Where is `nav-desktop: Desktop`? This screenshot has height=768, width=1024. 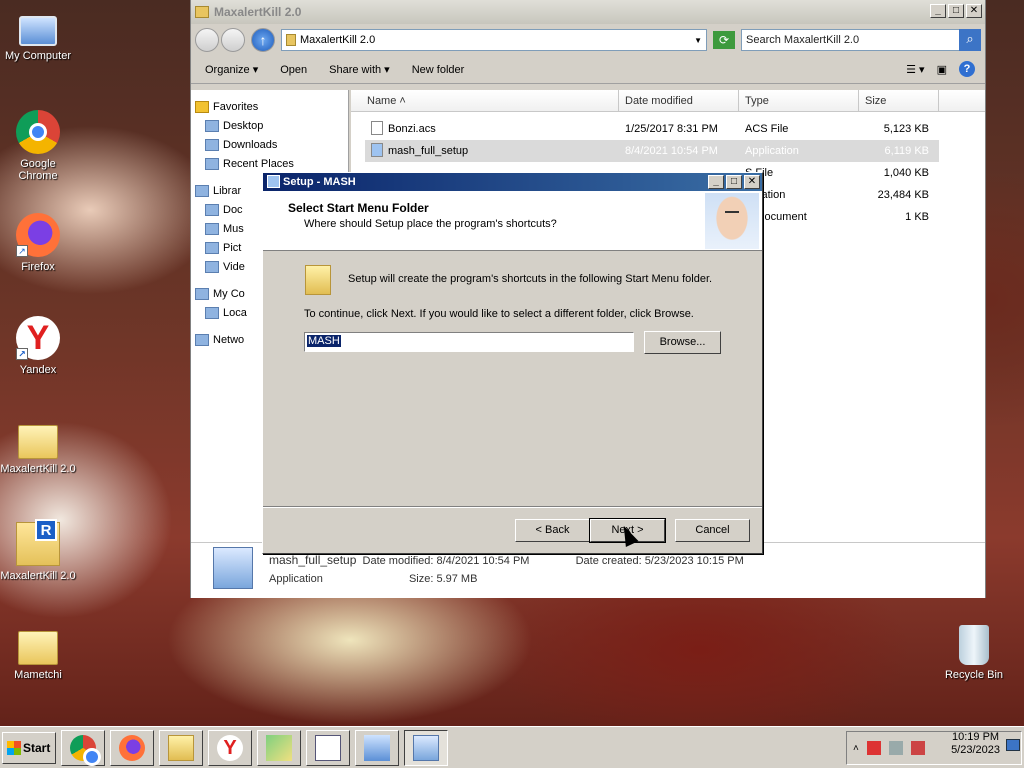
nav-desktop: Desktop is located at coordinates (269, 126).